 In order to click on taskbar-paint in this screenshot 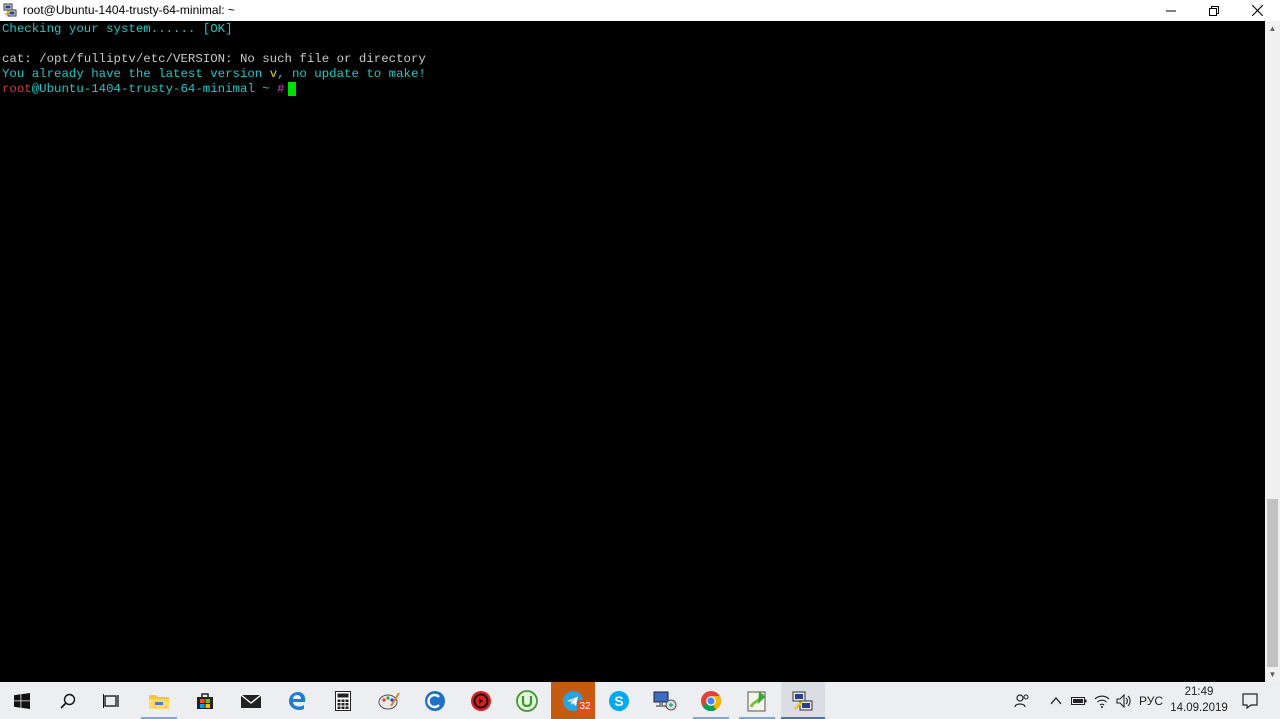, I will do `click(389, 700)`.